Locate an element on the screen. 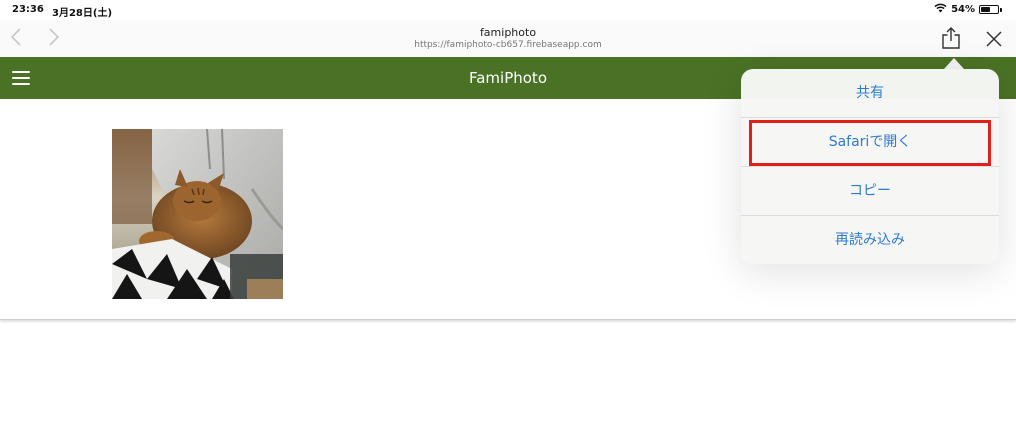  battery-level is located at coordinates (985, 9).